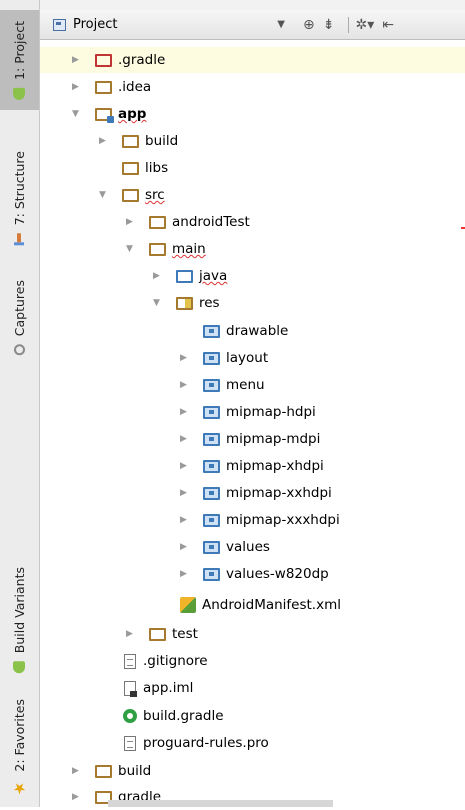  Describe the element at coordinates (132, 114) in the screenshot. I see `tree-item-label: app` at that location.